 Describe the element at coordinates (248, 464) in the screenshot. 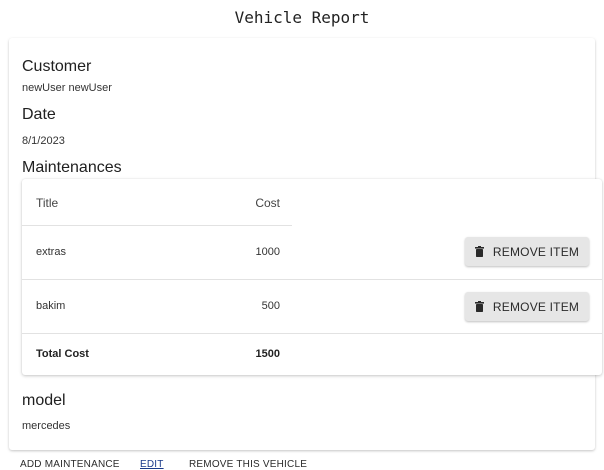

I see `remove-vehicle-button: REMOVE THIS VEHICLE` at that location.